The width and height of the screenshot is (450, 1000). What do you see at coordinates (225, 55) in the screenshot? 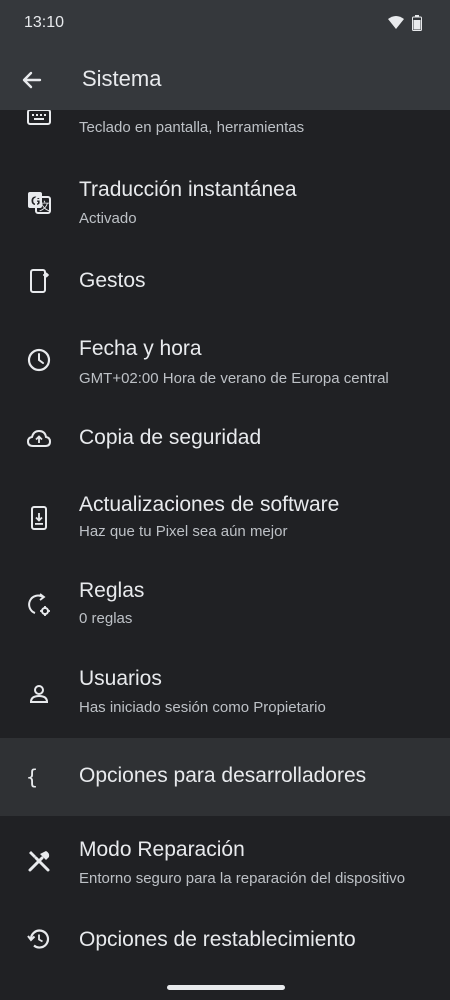
I see `top-app-bar: 13:10 Sistema` at bounding box center [225, 55].